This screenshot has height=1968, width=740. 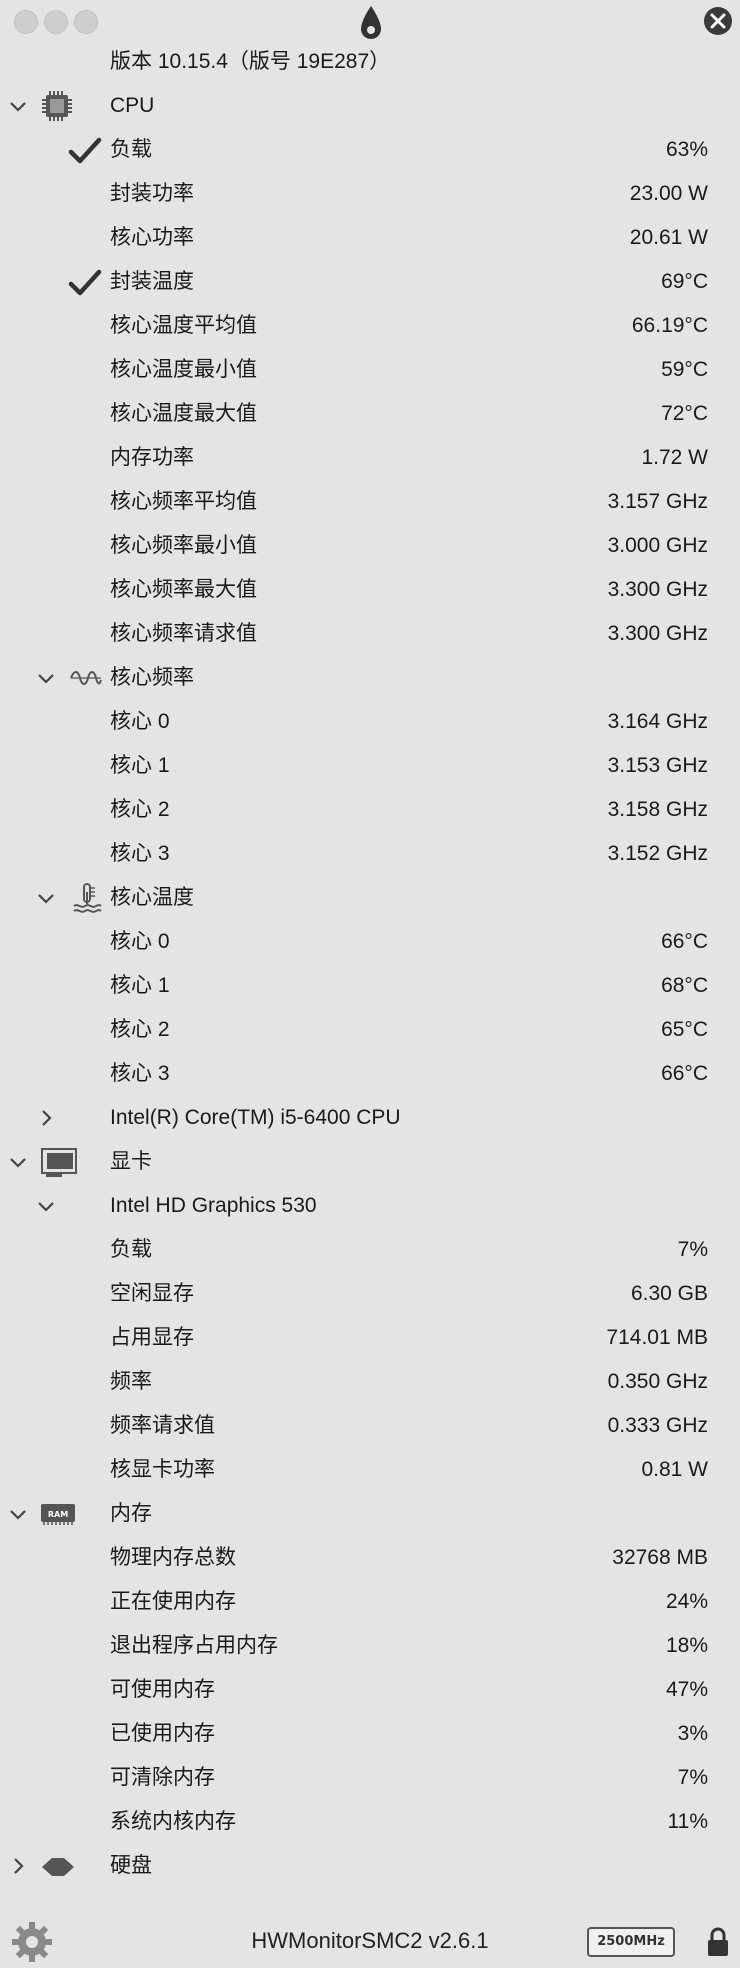 What do you see at coordinates (370, 1470) in the screenshot?
I see `sensor-row: 核显卡功率 0.81 W` at bounding box center [370, 1470].